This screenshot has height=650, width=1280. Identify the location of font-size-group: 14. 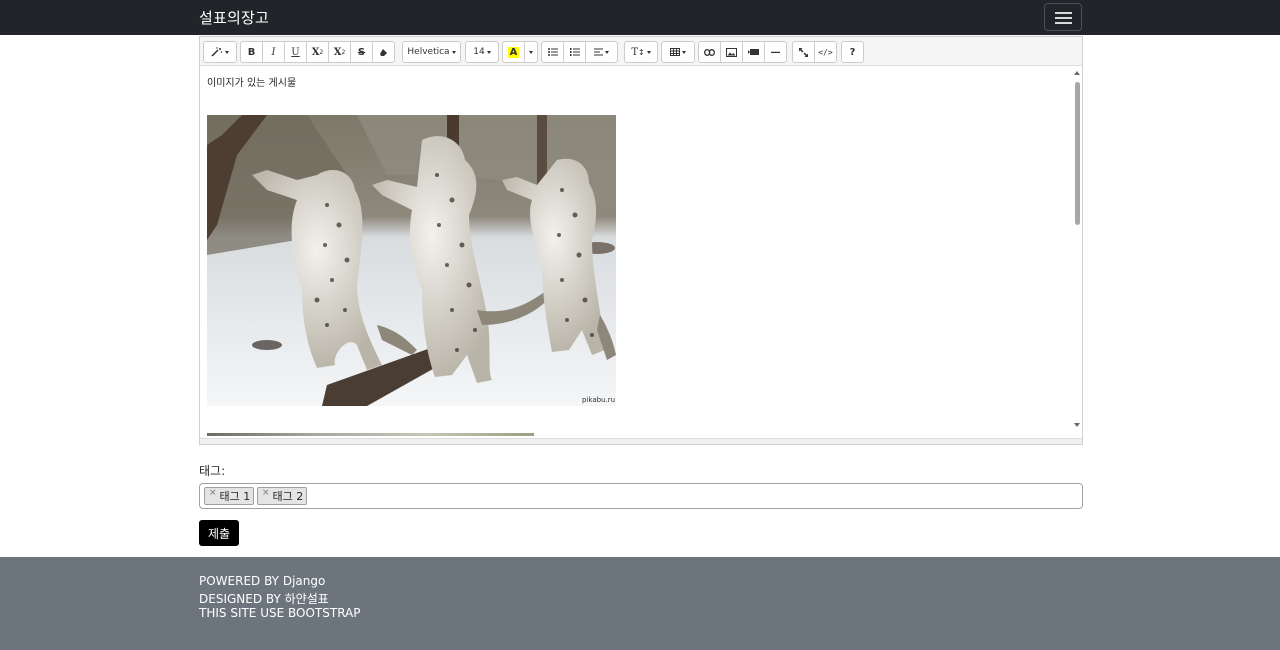
(482, 52).